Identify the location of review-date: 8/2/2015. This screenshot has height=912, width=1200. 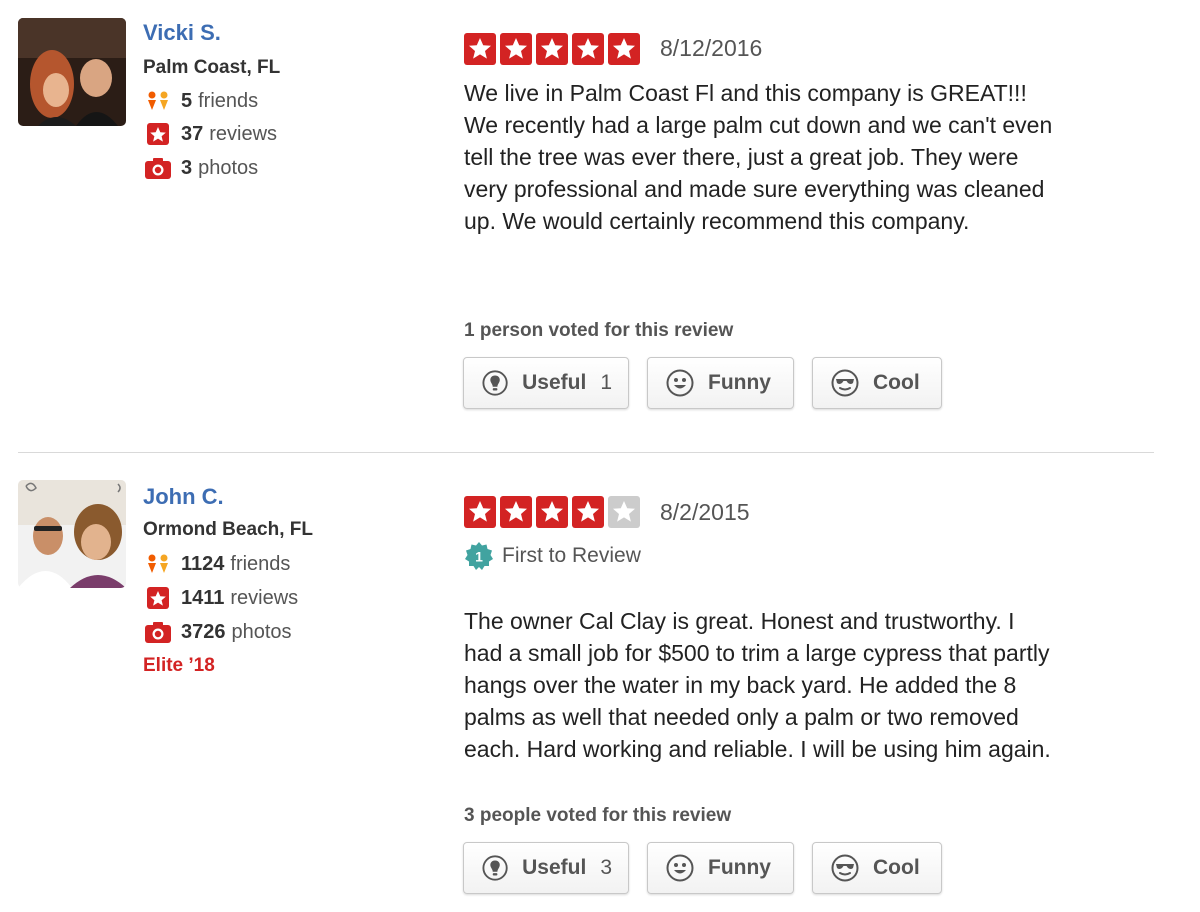
(705, 512).